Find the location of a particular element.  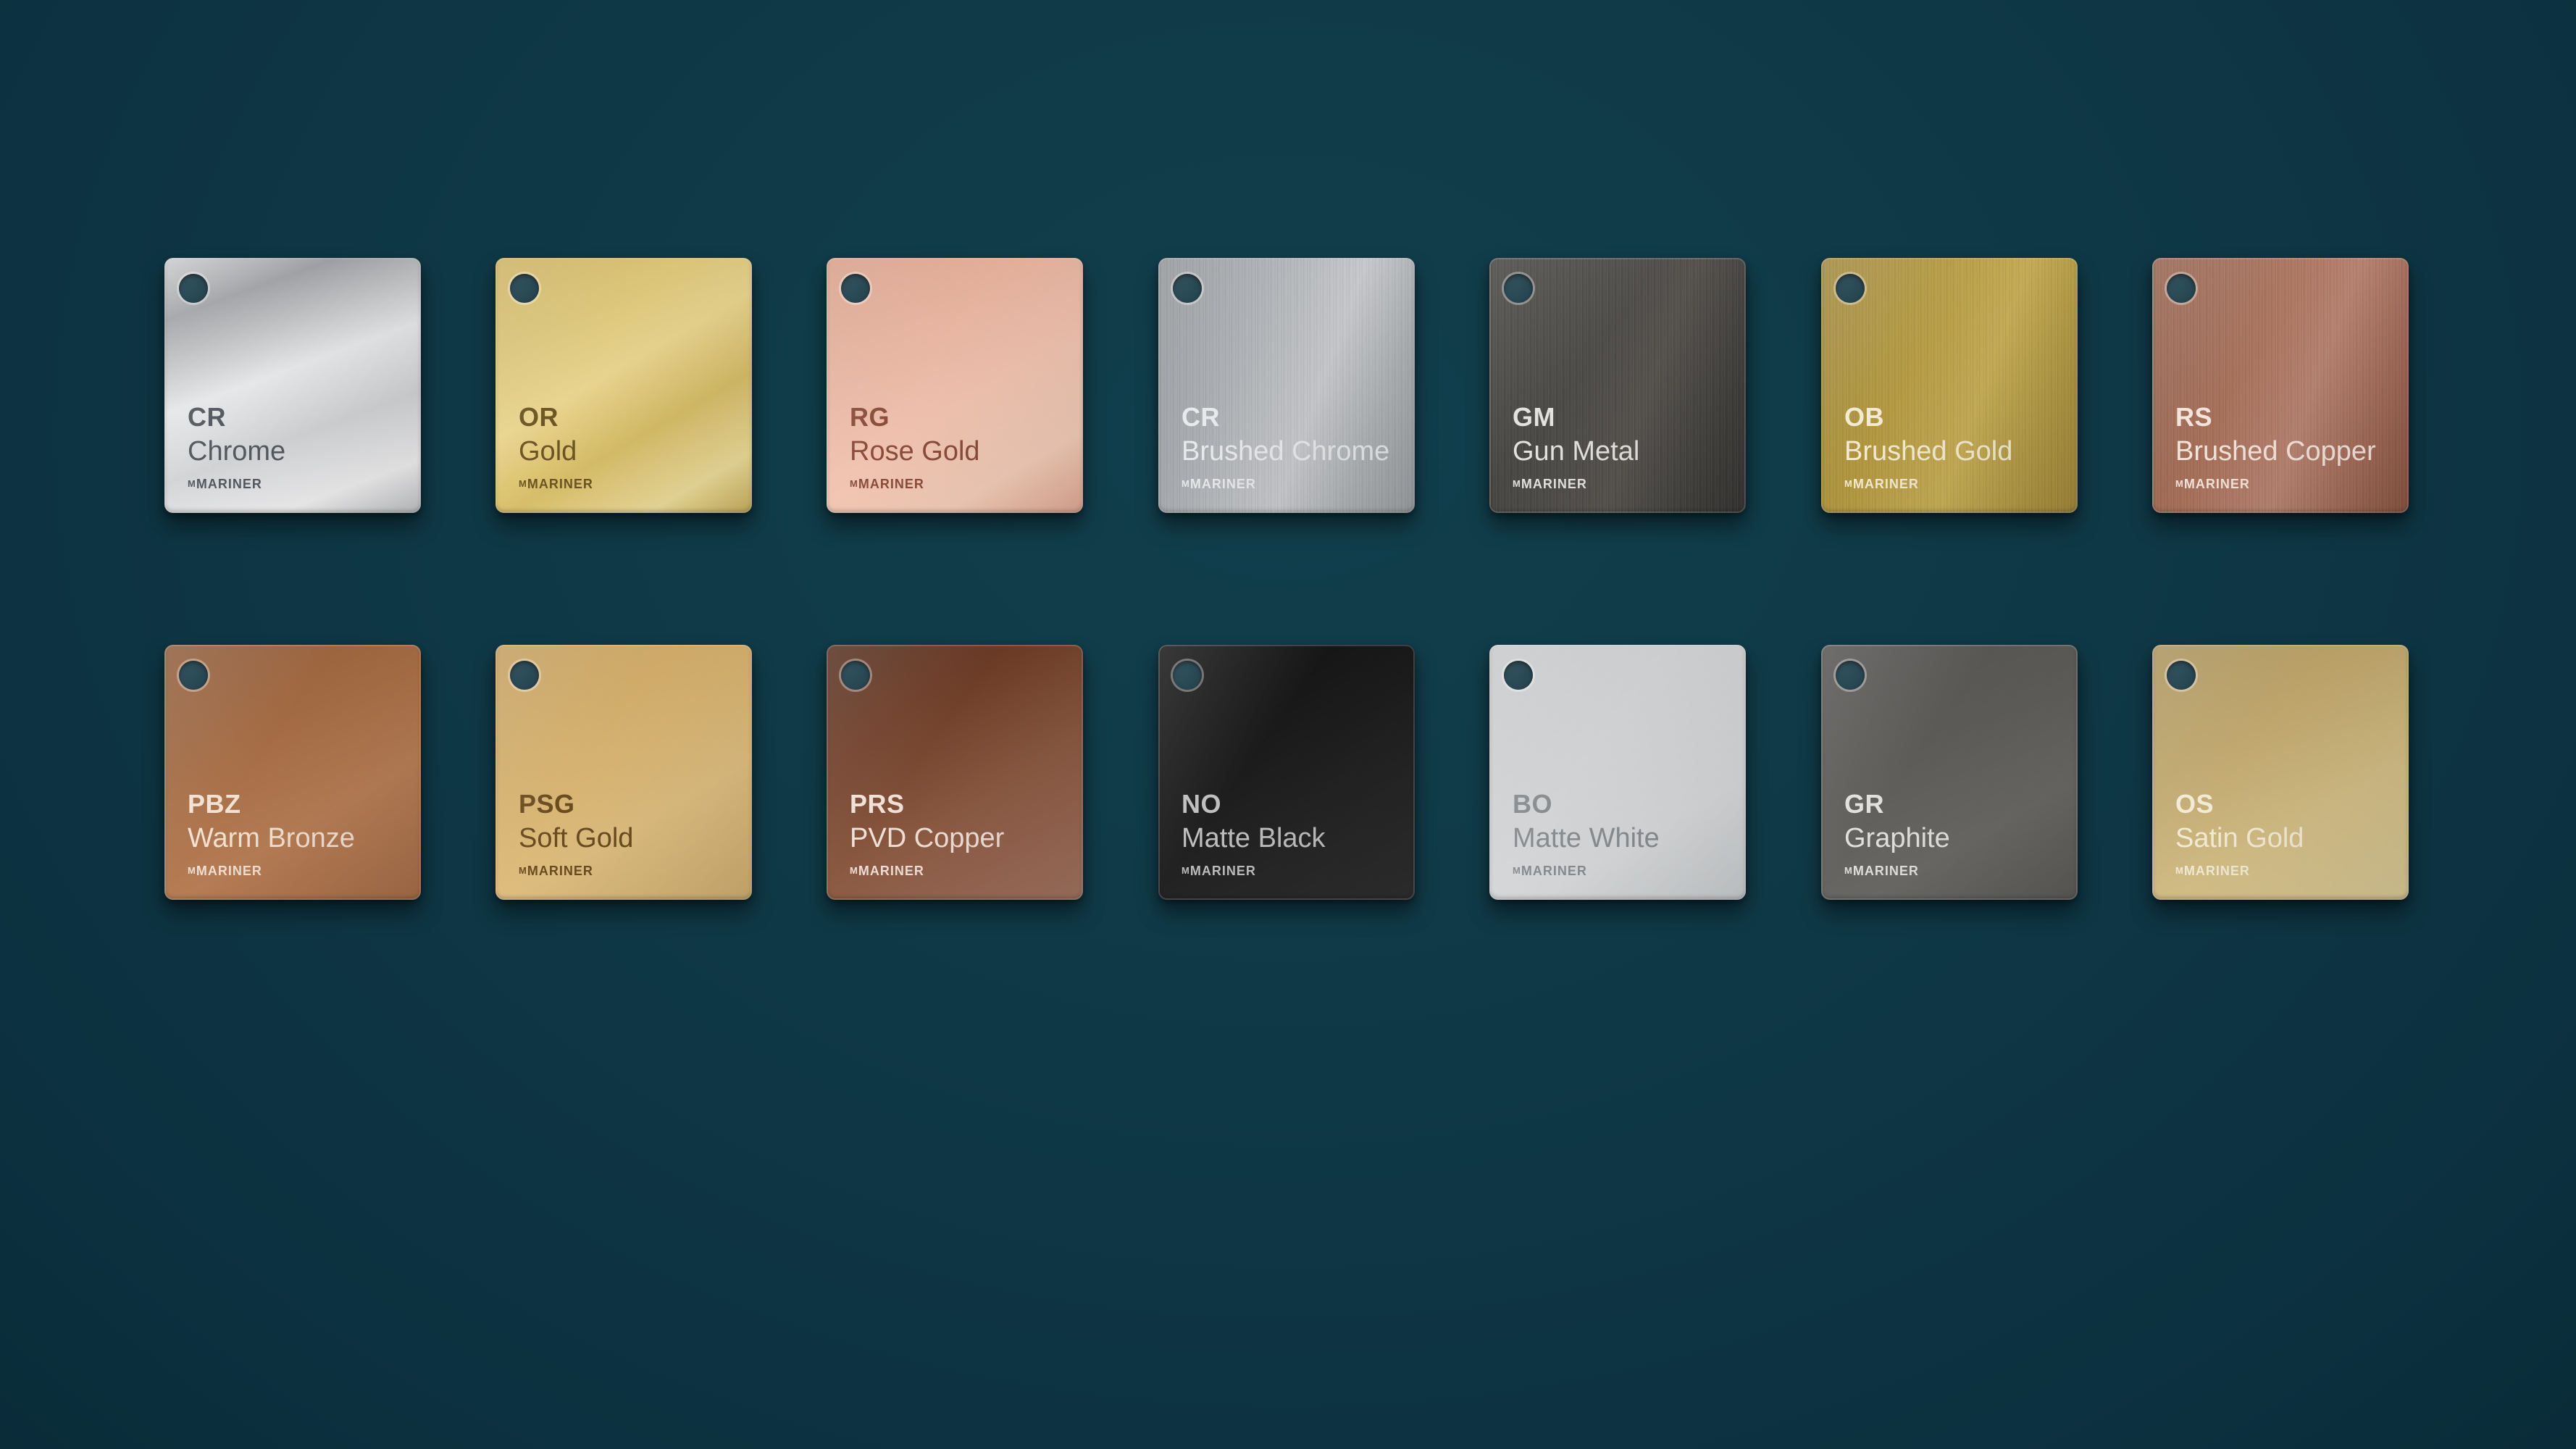

finish-name: PVD Copper is located at coordinates (928, 838).